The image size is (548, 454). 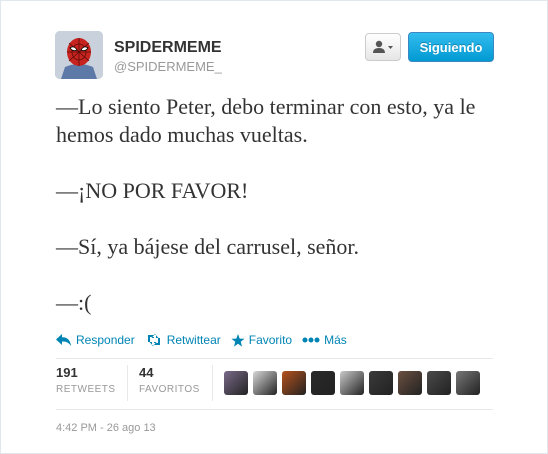 What do you see at coordinates (193, 340) in the screenshot?
I see `retweet-label: Retwittear` at bounding box center [193, 340].